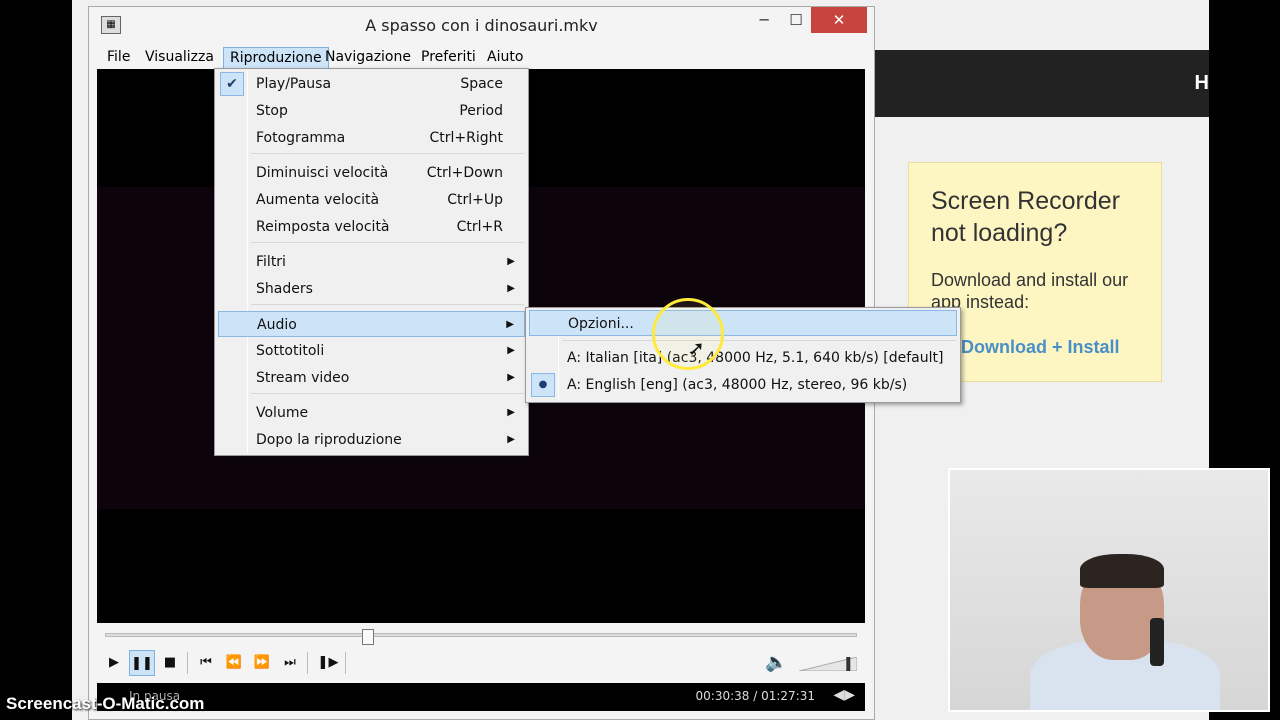 The image size is (1280, 720). What do you see at coordinates (844, 695) in the screenshot?
I see `signal-icon: ◀▶` at bounding box center [844, 695].